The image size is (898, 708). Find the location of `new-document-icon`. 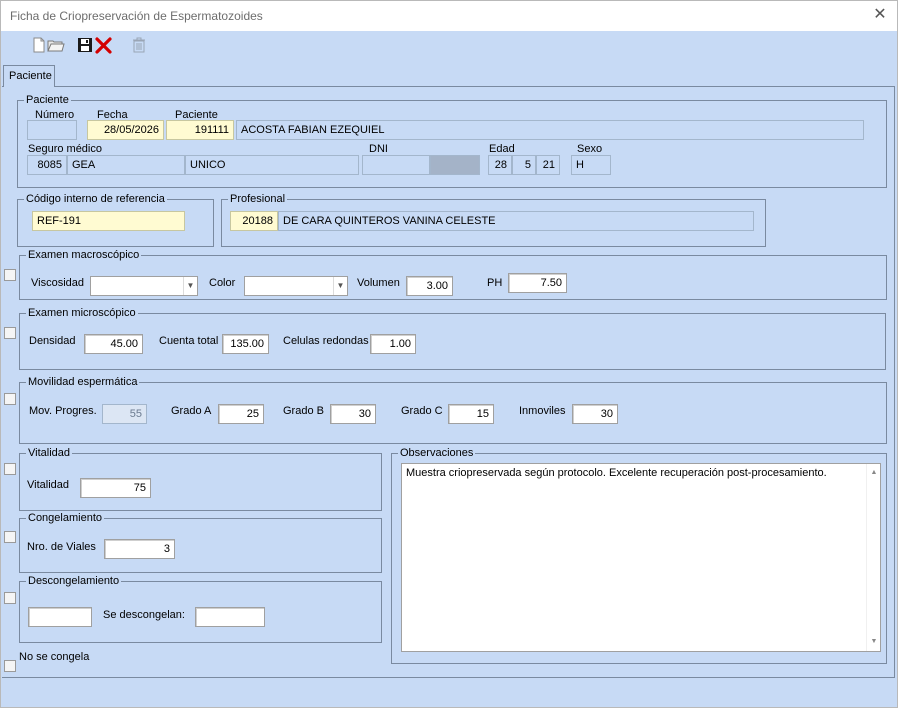

new-document-icon is located at coordinates (39, 45).